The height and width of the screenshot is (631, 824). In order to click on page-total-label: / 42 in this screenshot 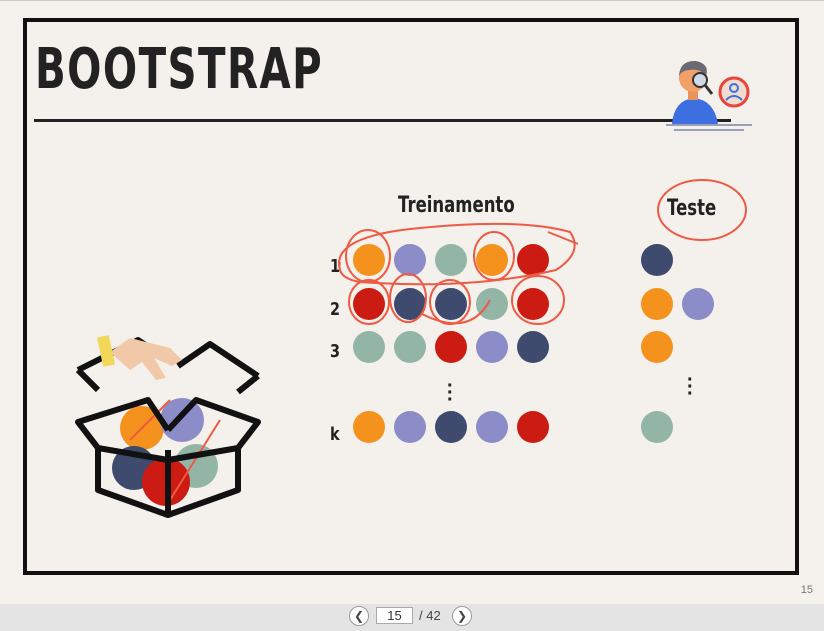, I will do `click(430, 615)`.